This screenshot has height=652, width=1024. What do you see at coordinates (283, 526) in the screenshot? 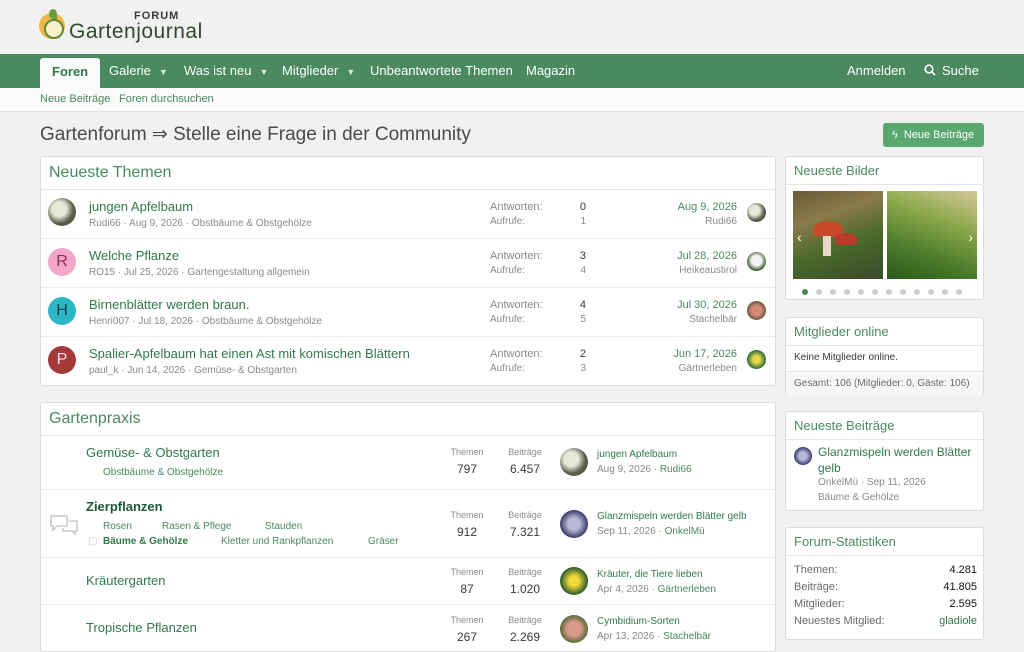
I see `subforum-link: Stauden` at bounding box center [283, 526].